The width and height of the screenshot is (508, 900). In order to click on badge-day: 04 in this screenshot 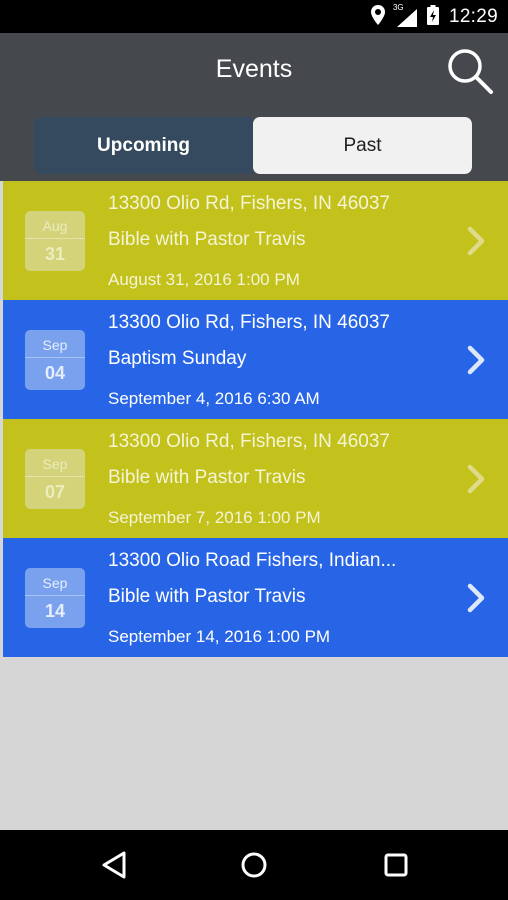, I will do `click(55, 373)`.